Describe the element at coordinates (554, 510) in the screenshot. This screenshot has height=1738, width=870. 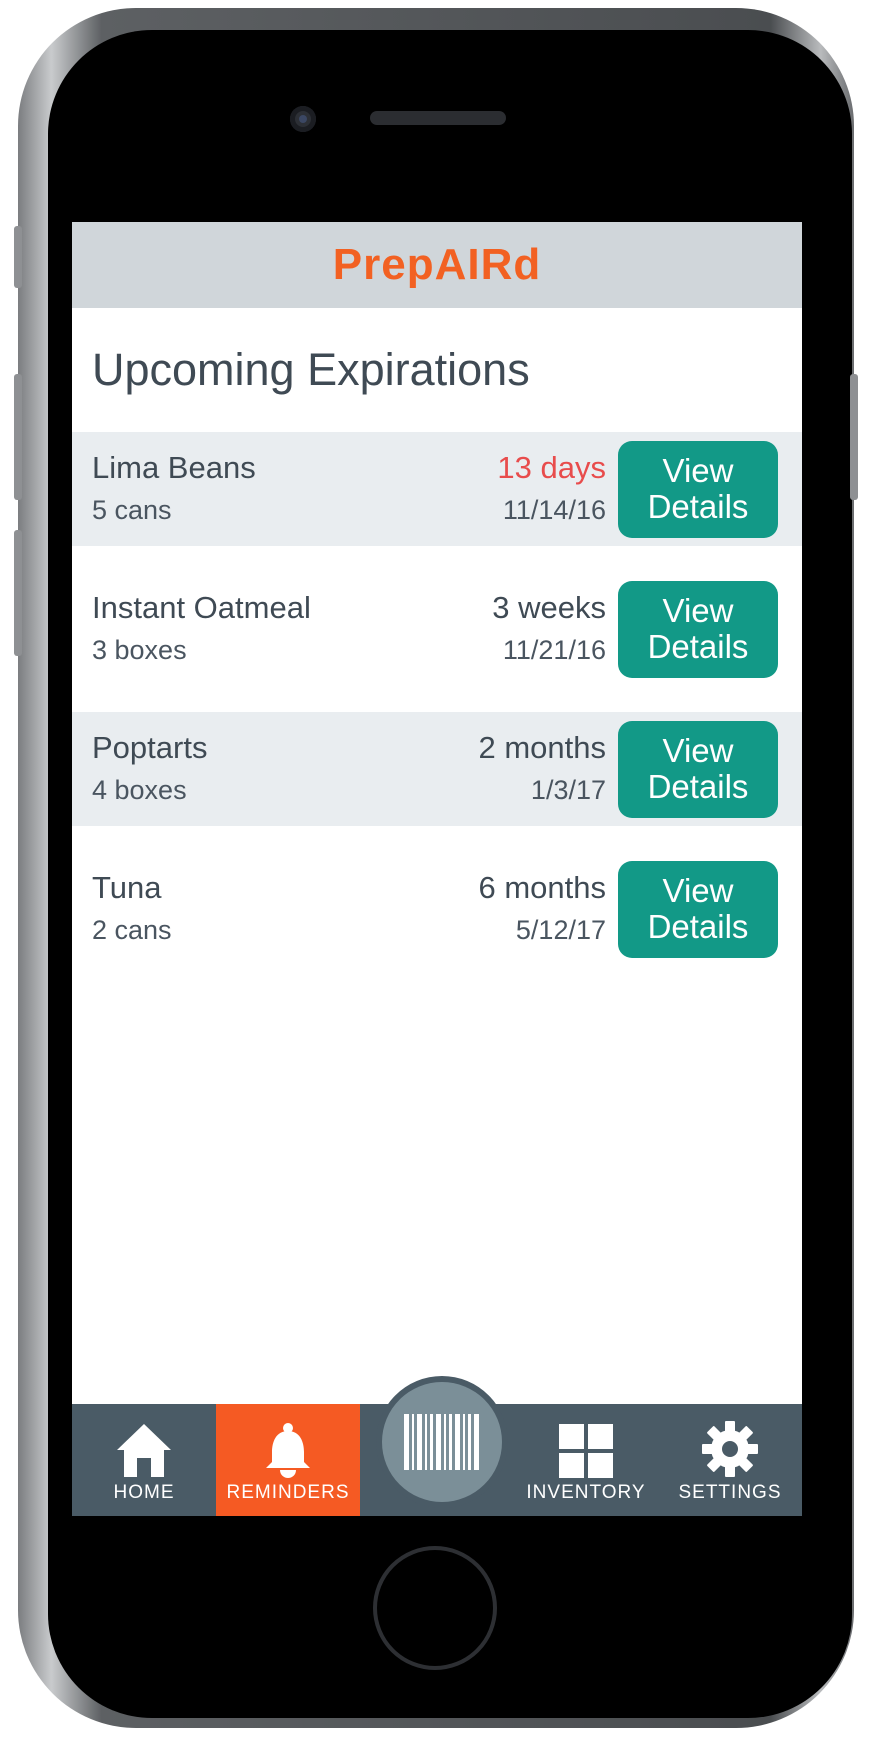
I see `item-expiration-date: 11/14/16` at that location.